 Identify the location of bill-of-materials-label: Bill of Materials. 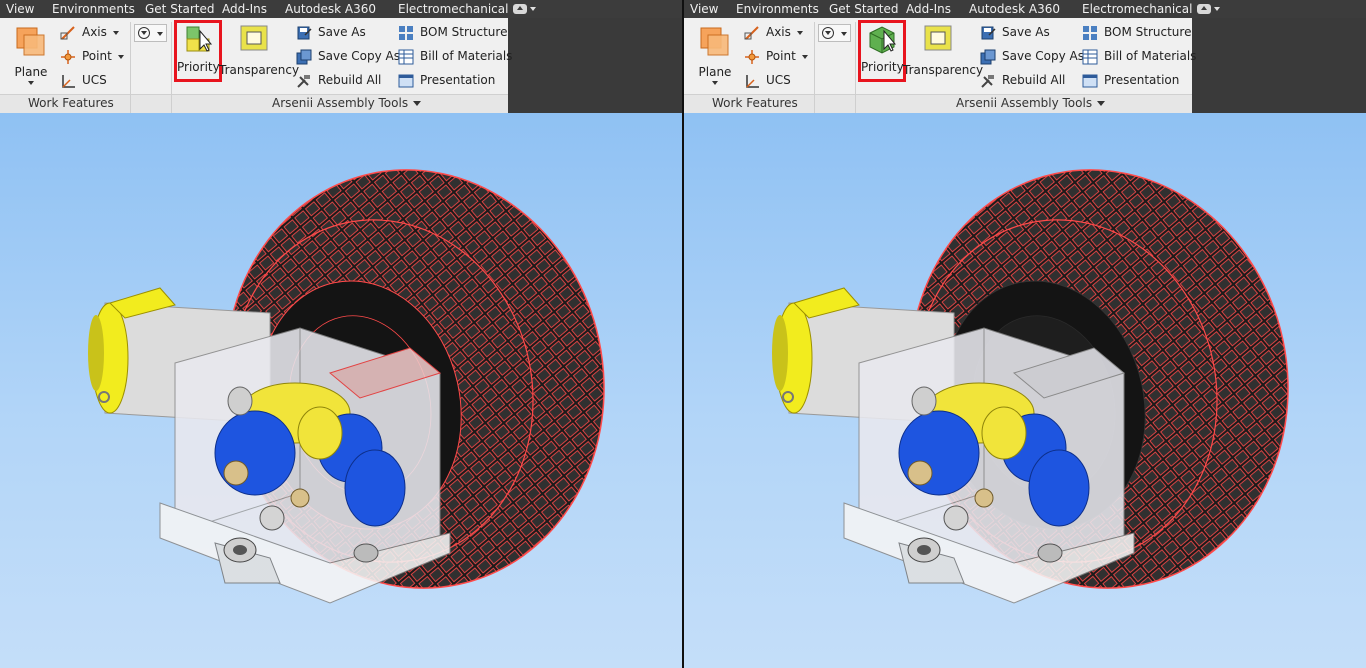
(466, 56).